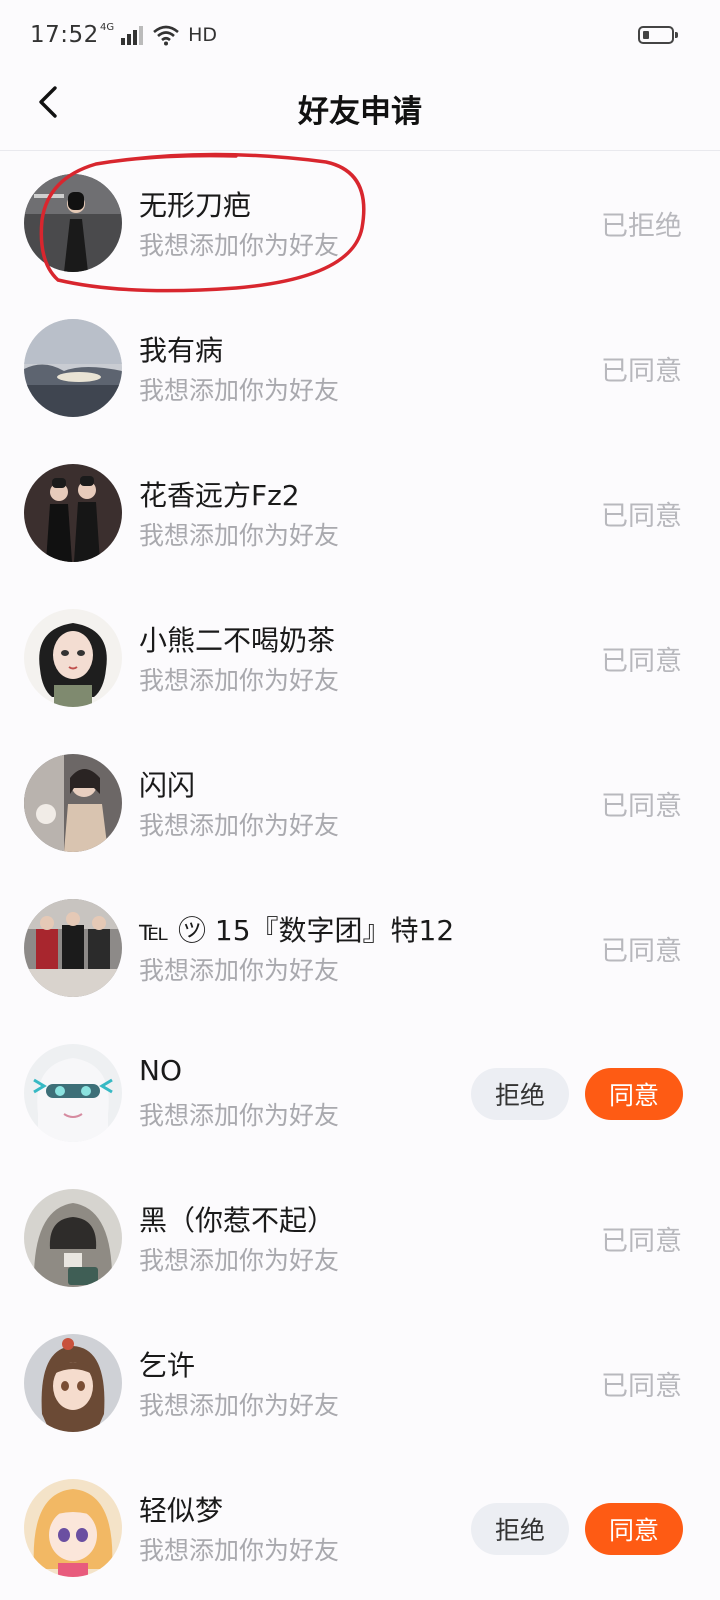 The width and height of the screenshot is (720, 1600). What do you see at coordinates (360, 1382) in the screenshot?
I see `request-row: 乞许 我想添加你为好友 已同意` at bounding box center [360, 1382].